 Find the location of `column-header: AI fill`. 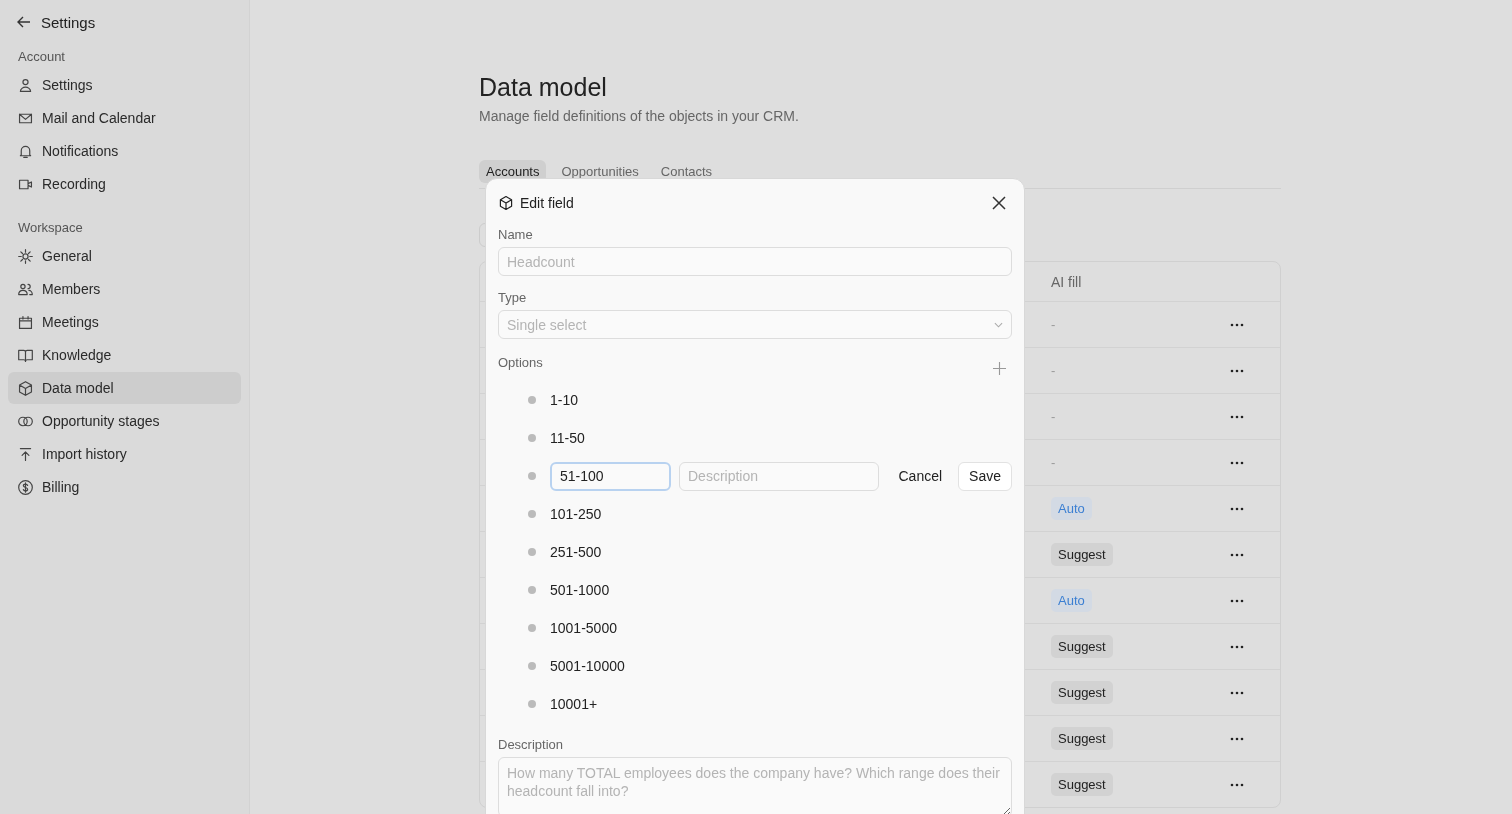

column-header: AI fill is located at coordinates (1067, 281).